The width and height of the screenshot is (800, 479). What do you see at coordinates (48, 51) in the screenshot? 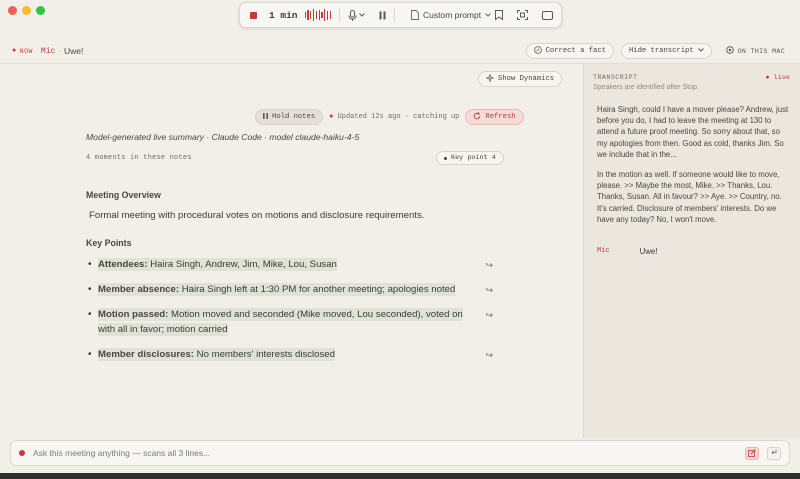
I see `mic-label: Mic` at bounding box center [48, 51].